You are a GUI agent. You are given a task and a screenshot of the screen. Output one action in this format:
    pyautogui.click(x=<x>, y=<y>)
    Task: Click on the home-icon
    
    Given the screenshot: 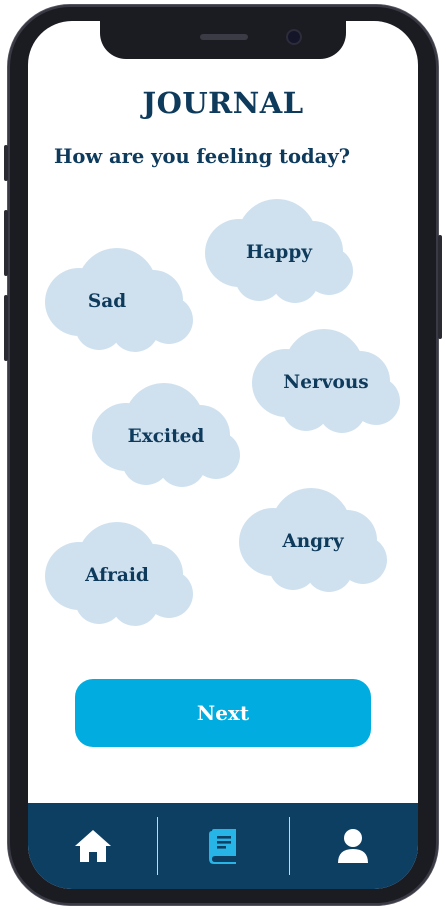 What is the action you would take?
    pyautogui.click(x=93, y=846)
    